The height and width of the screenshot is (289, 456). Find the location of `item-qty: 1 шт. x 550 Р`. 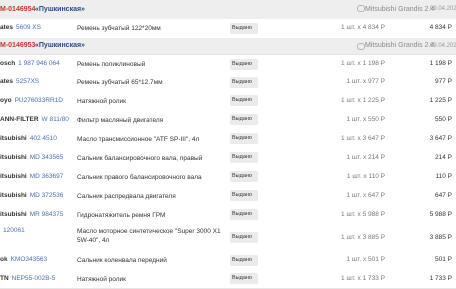

item-qty: 1 шт. x 550 Р is located at coordinates (365, 119).